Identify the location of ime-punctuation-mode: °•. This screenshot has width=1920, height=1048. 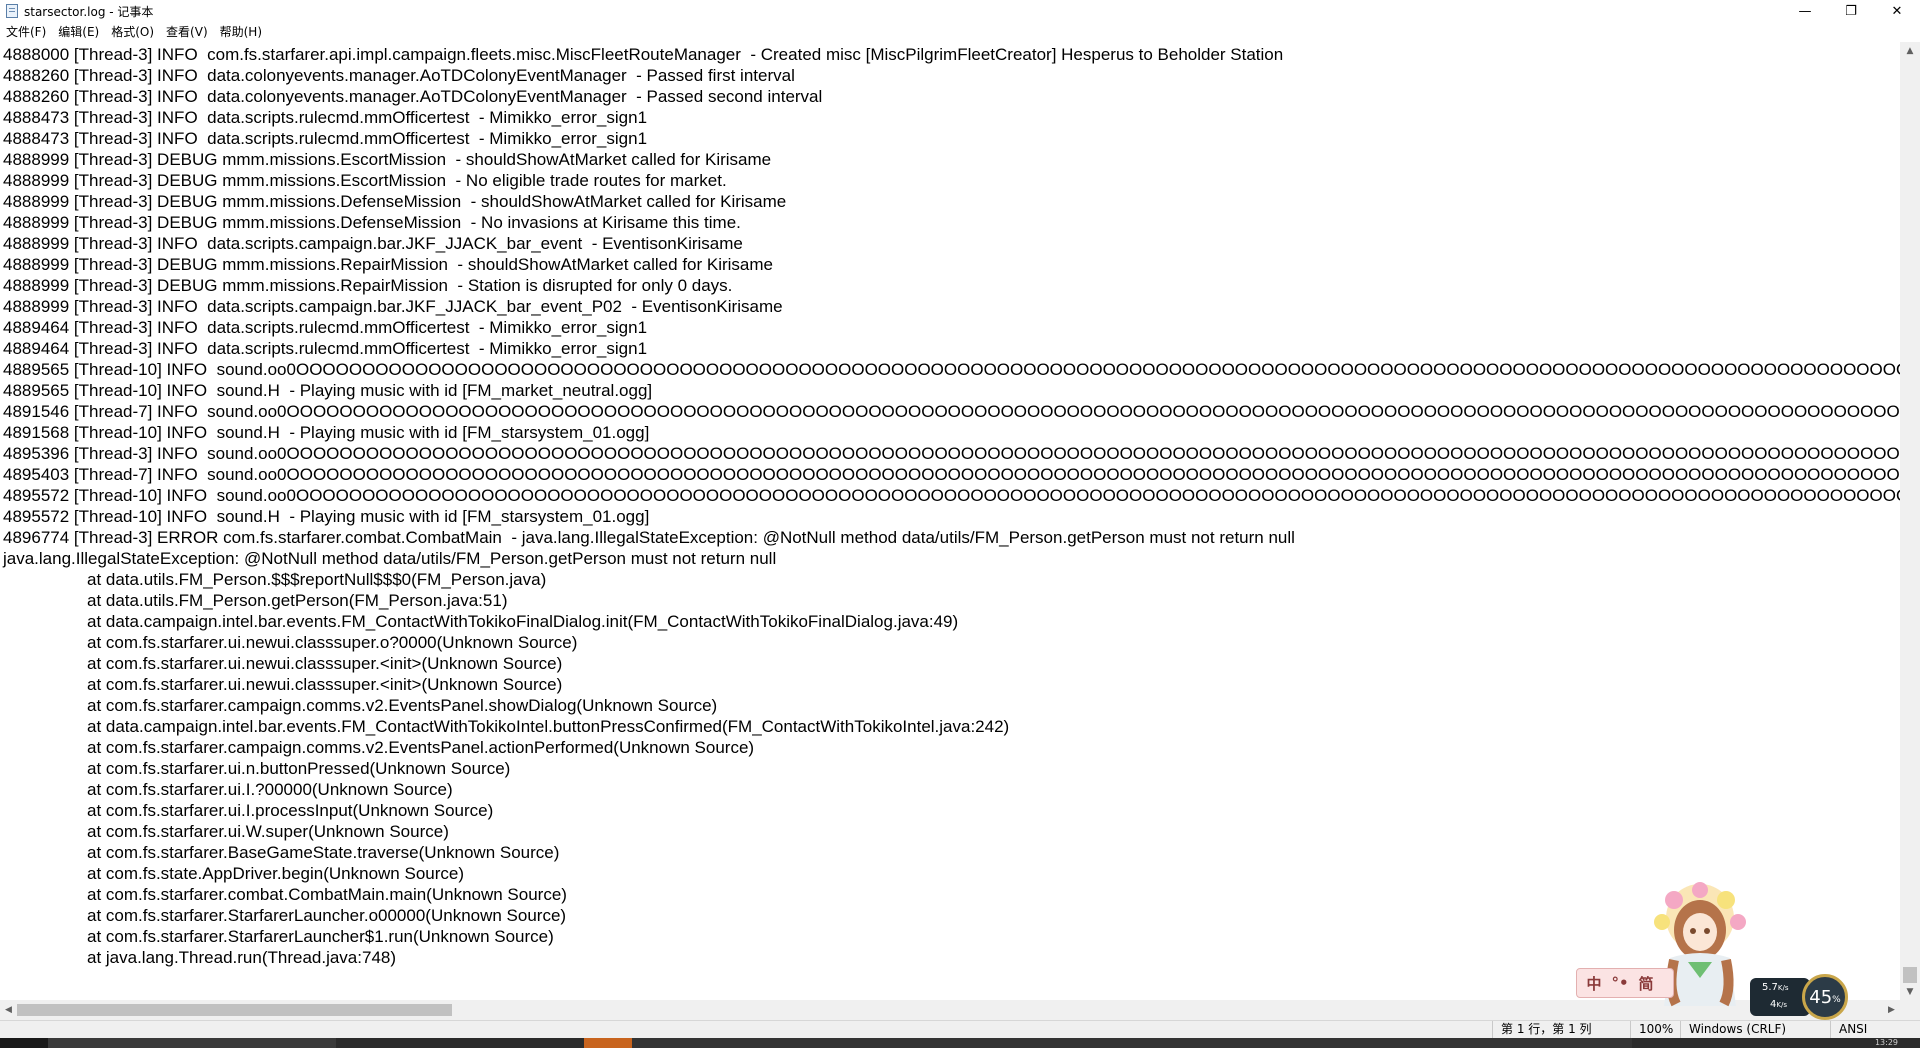
(1620, 983).